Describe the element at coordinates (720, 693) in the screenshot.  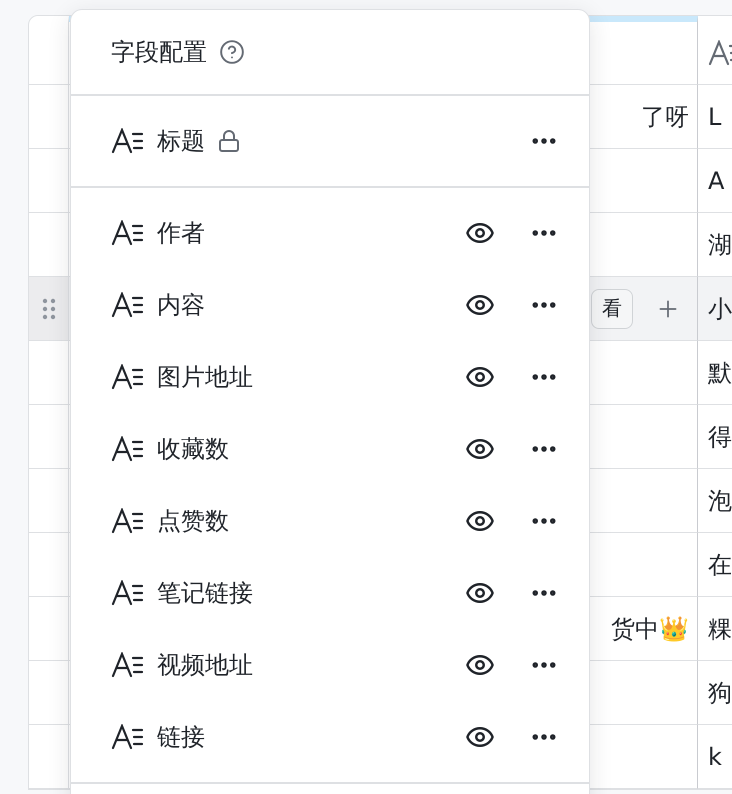
I see `cell-text: 狗` at that location.